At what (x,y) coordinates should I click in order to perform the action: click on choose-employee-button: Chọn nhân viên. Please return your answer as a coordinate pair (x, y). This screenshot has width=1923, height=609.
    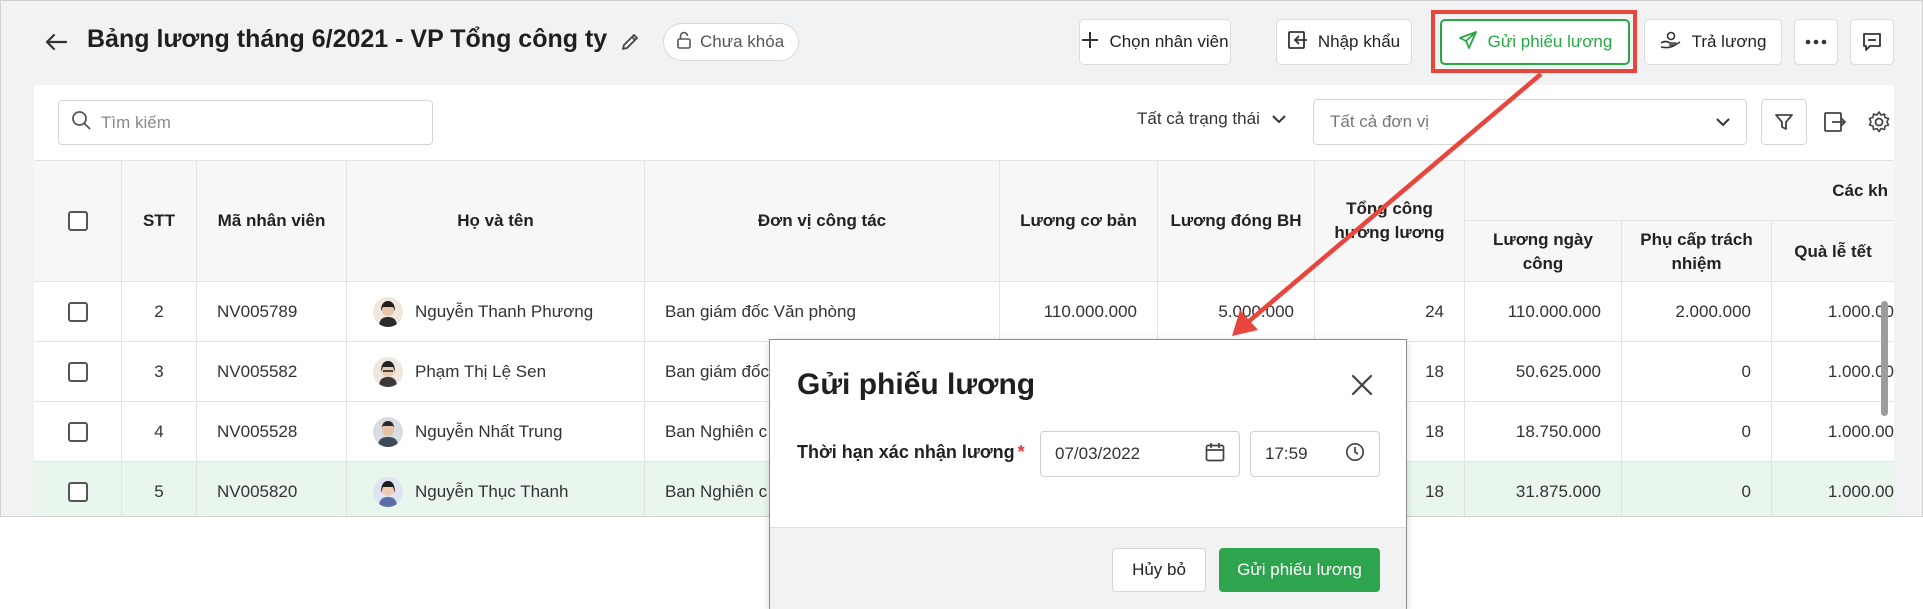
    Looking at the image, I should click on (1155, 42).